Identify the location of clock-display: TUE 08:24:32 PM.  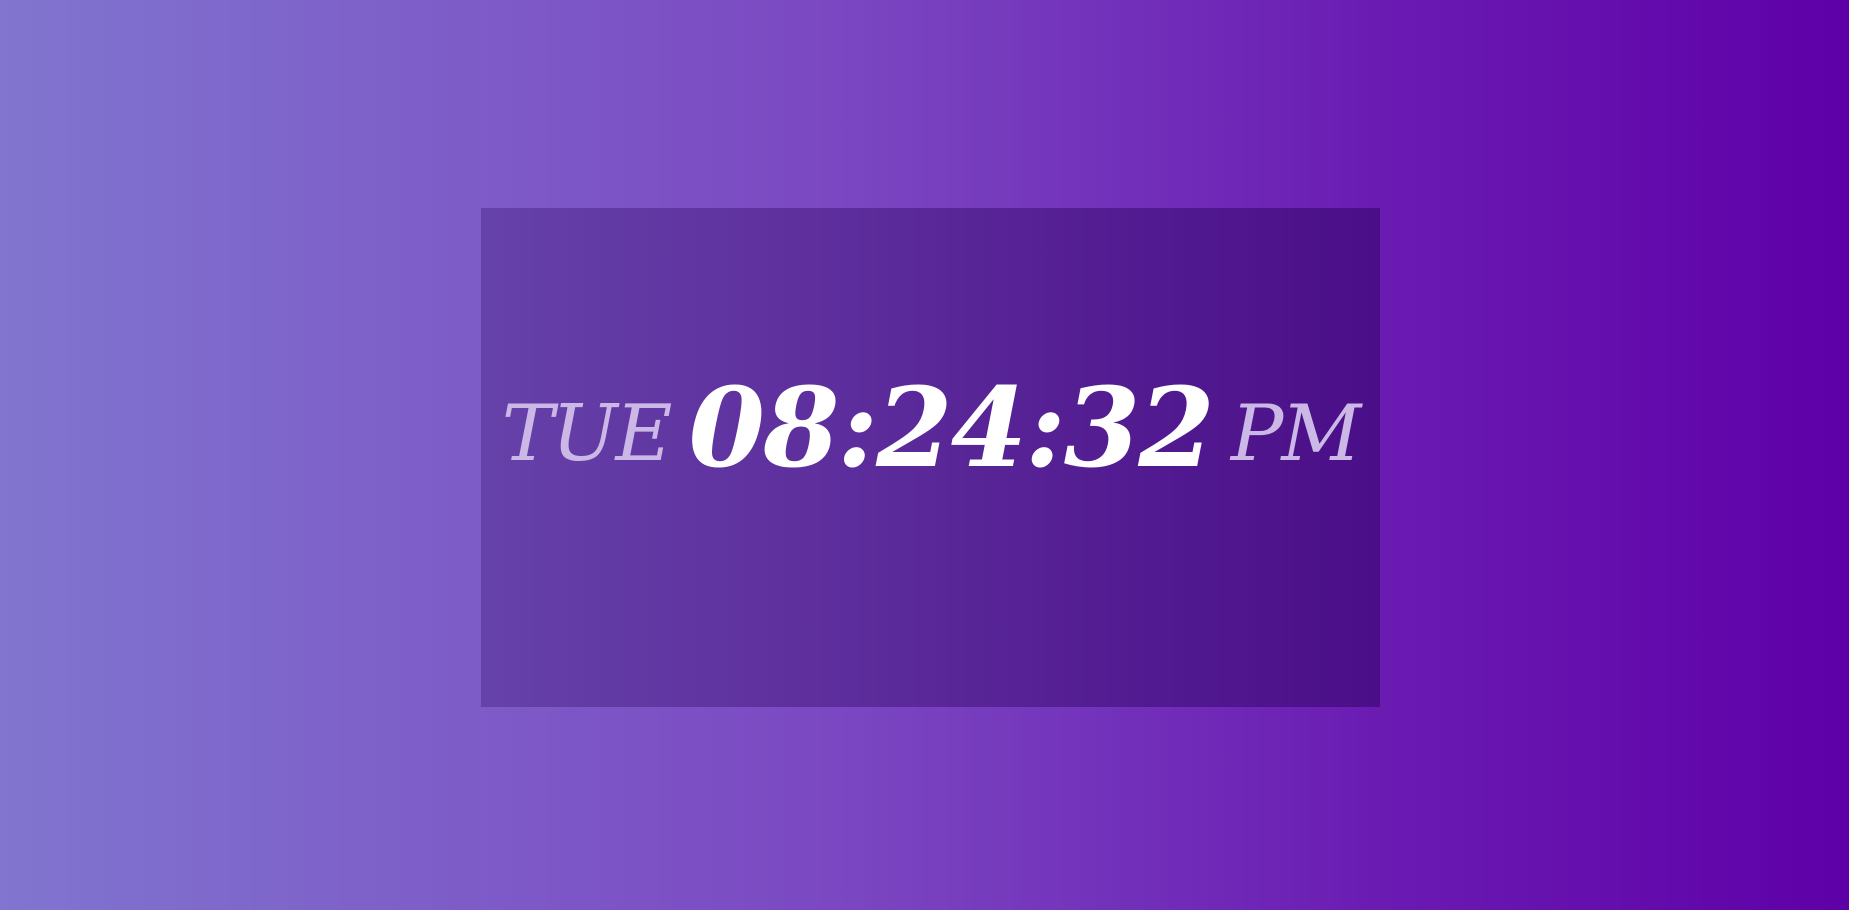
(931, 427).